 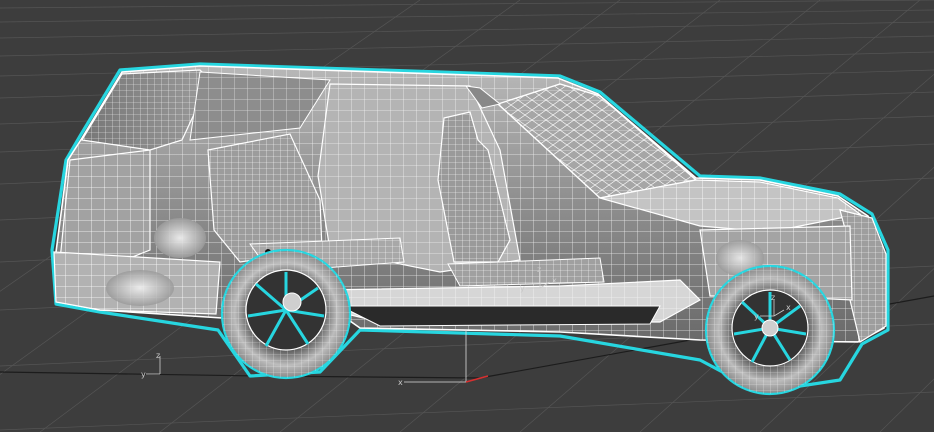 I want to click on tail-light, so click(x=180, y=238).